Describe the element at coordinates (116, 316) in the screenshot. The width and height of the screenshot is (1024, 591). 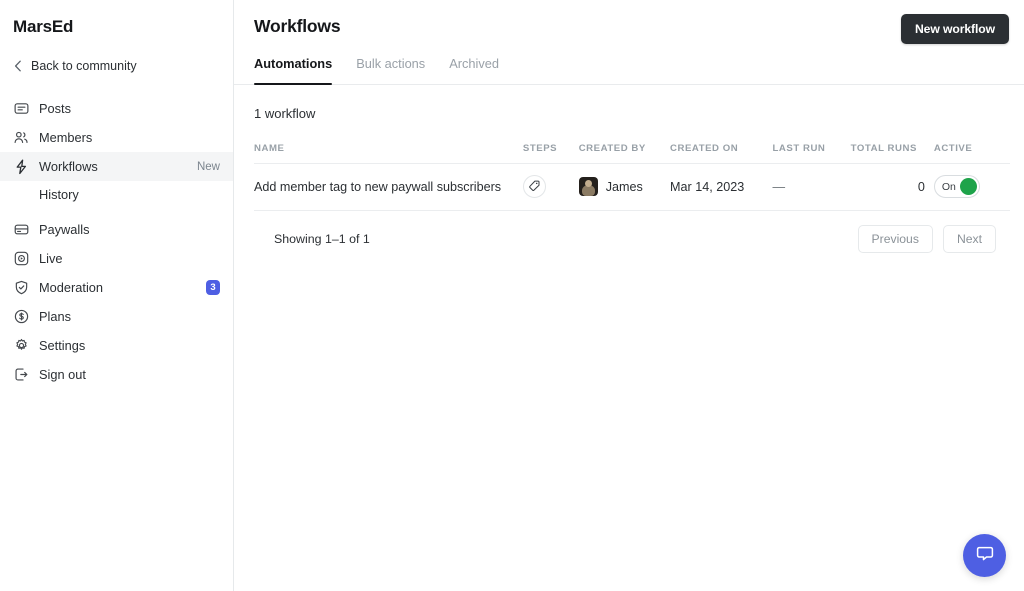
I see `sidebar-item-plans: Plans` at that location.